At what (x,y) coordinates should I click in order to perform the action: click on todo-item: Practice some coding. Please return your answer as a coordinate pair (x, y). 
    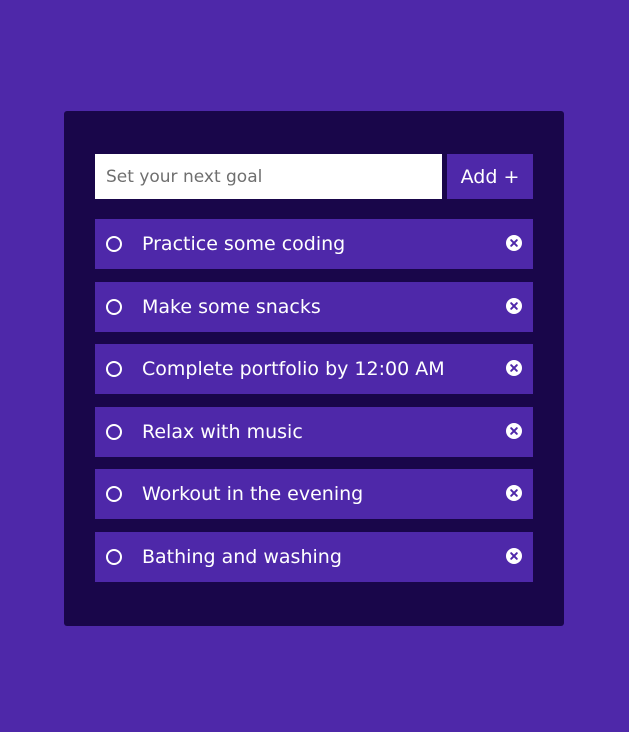
    Looking at the image, I should click on (314, 244).